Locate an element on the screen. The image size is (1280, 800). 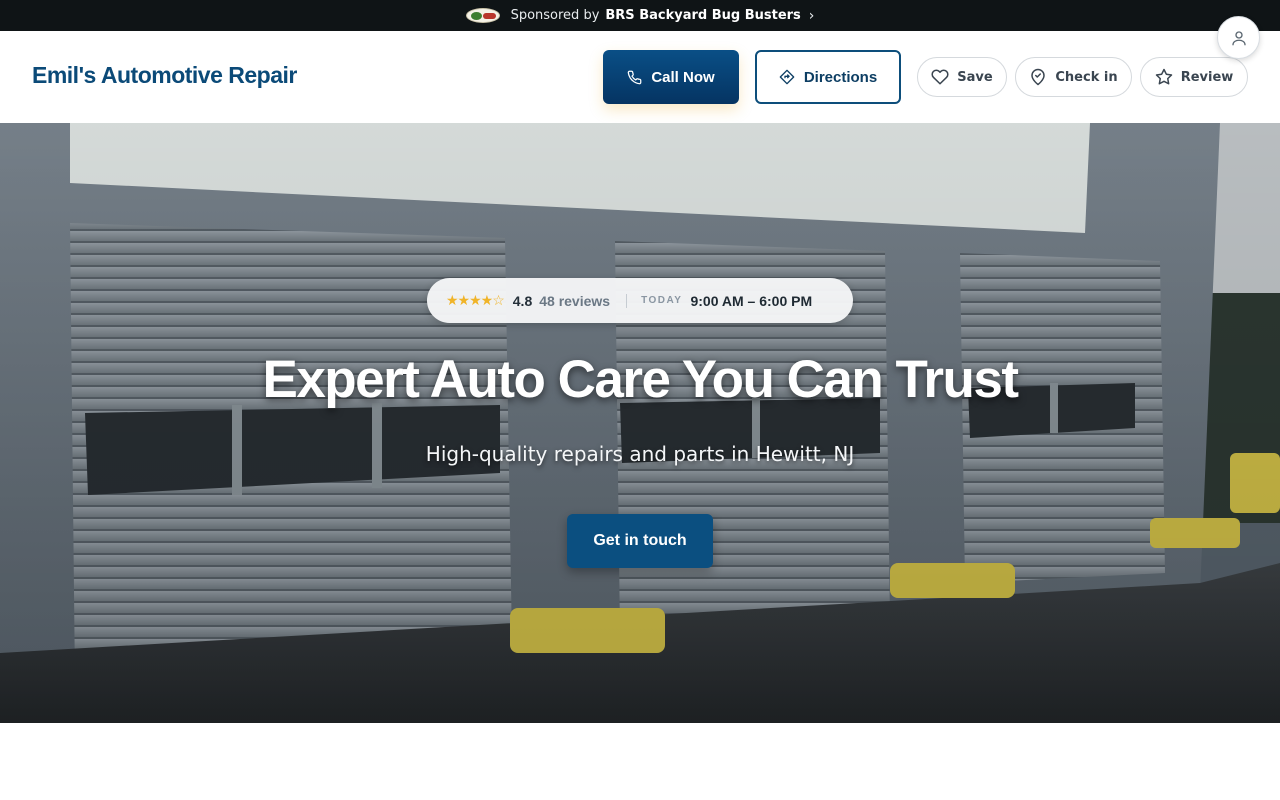
check-in-button: Check in is located at coordinates (1073, 77).